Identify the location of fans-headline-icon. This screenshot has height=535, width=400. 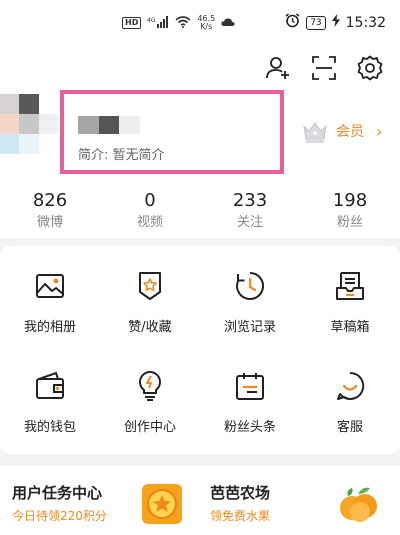
(250, 386).